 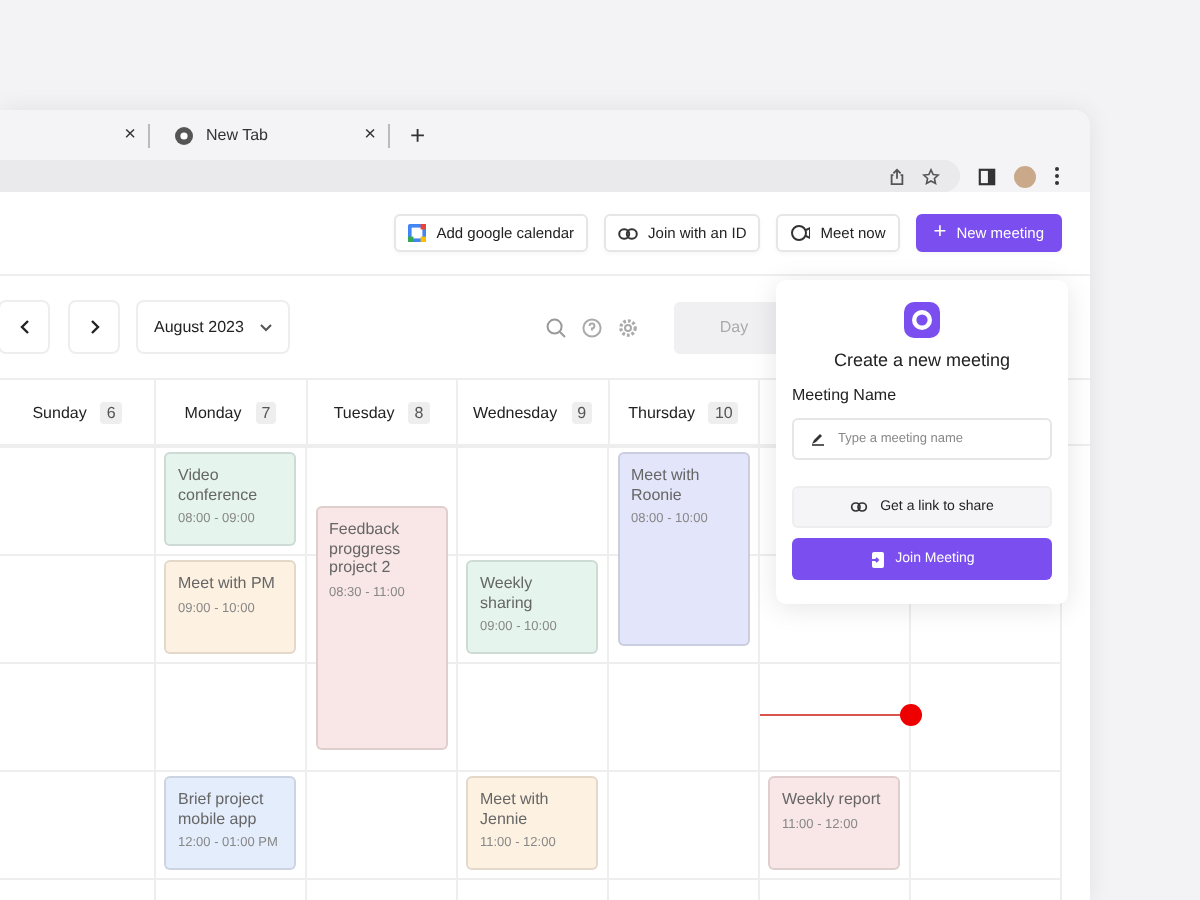 I want to click on search-icon, so click(x=556, y=327).